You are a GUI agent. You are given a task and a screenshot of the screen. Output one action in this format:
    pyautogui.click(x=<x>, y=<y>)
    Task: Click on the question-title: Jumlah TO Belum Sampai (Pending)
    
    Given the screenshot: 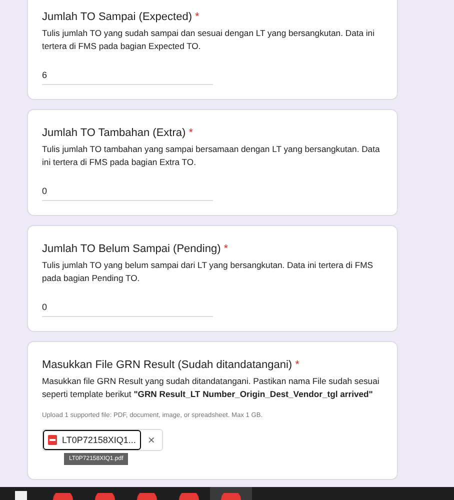 What is the action you would take?
    pyautogui.click(x=131, y=249)
    